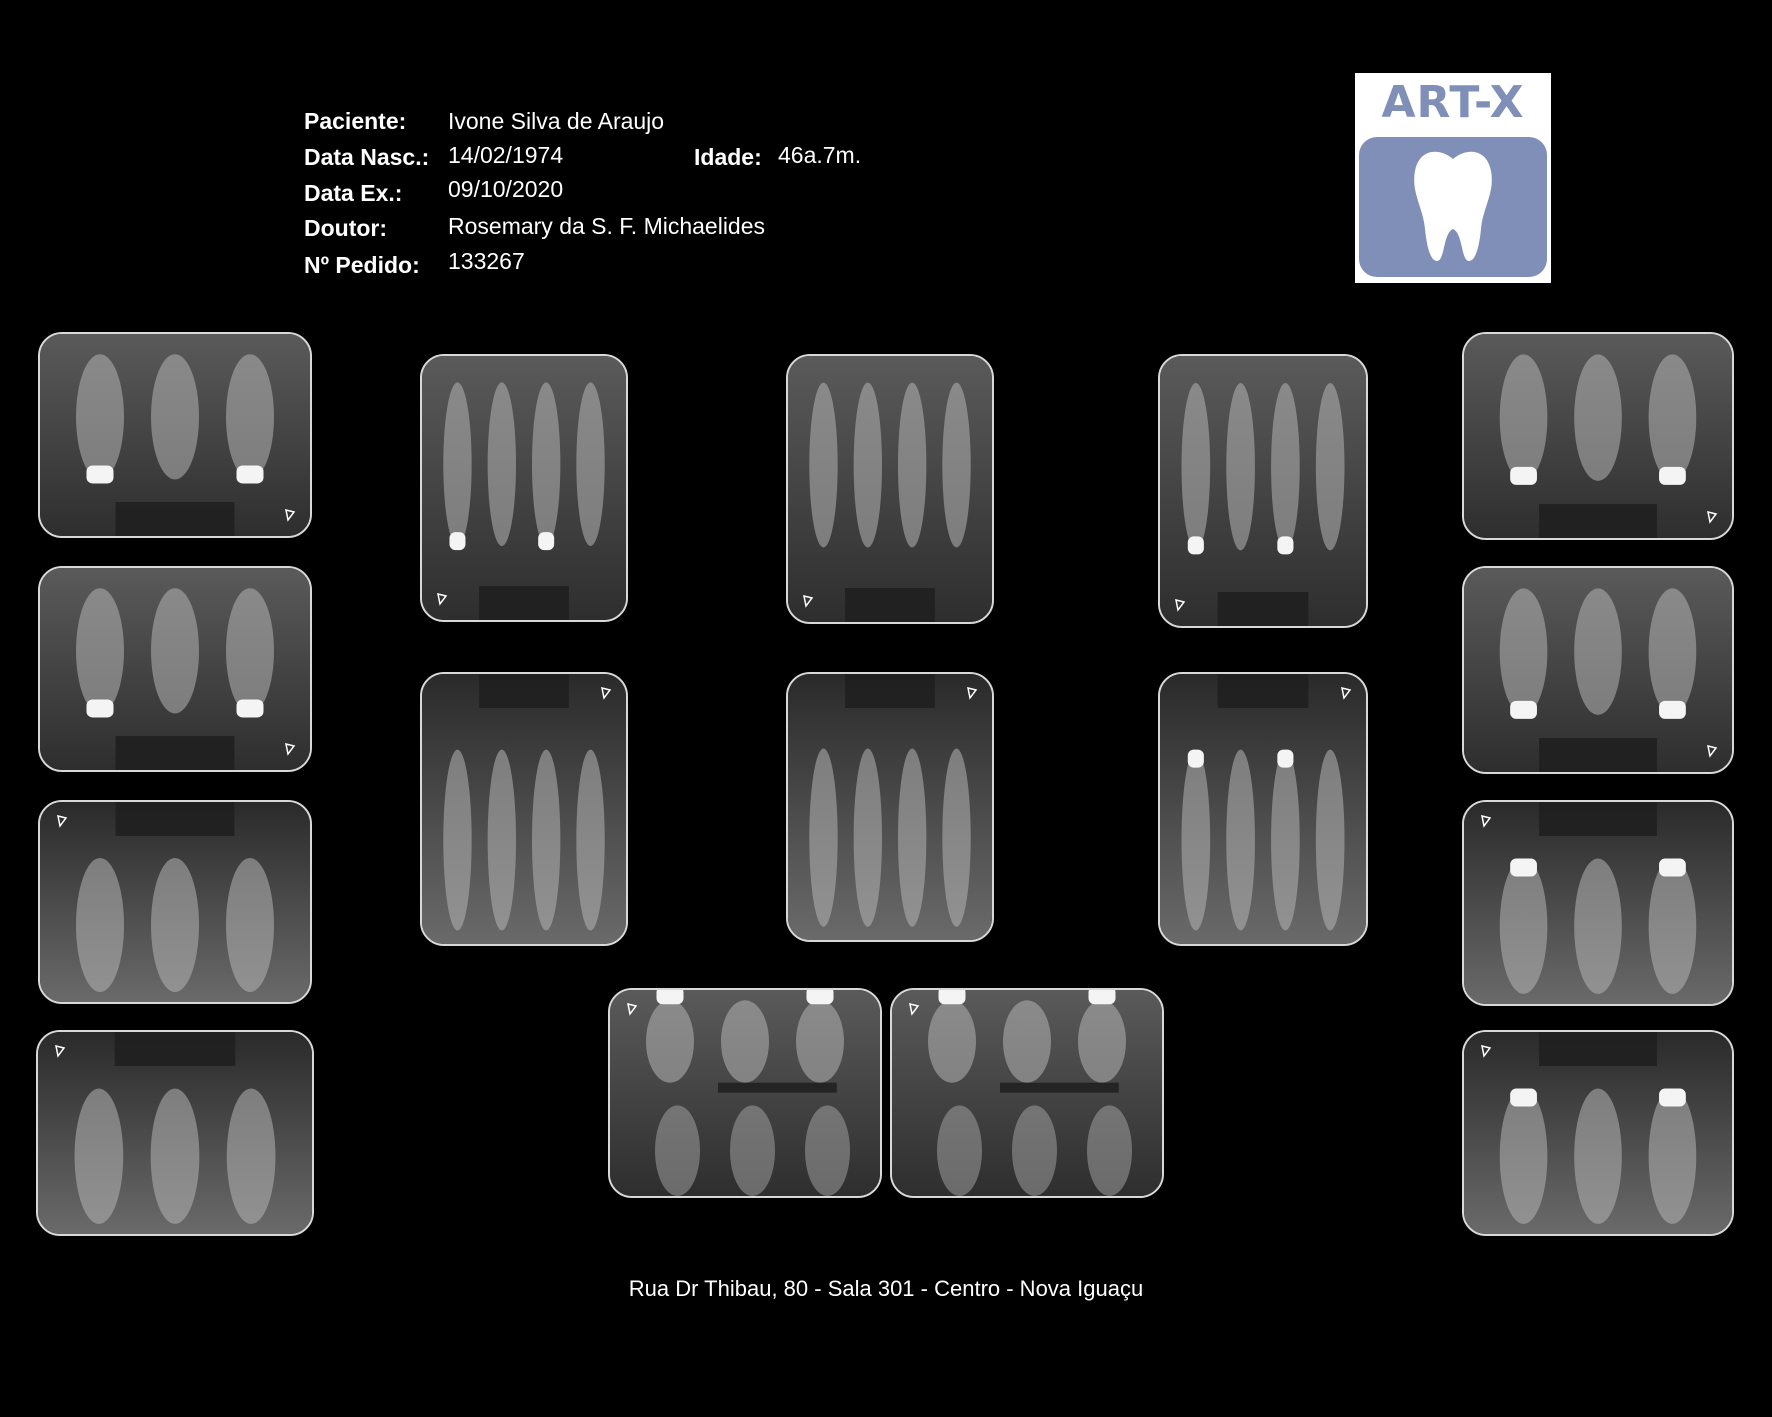 Image resolution: width=1772 pixels, height=1417 pixels. What do you see at coordinates (353, 193) in the screenshot?
I see `exam-label: Data Ex.:` at bounding box center [353, 193].